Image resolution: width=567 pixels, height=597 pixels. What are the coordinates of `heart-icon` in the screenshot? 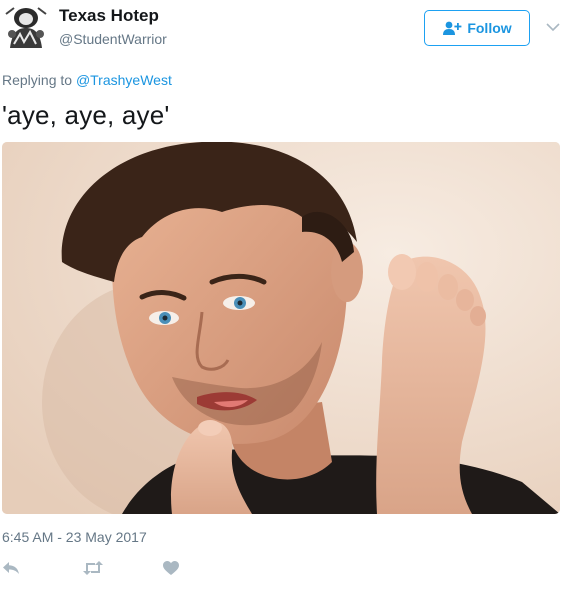 It's located at (171, 570).